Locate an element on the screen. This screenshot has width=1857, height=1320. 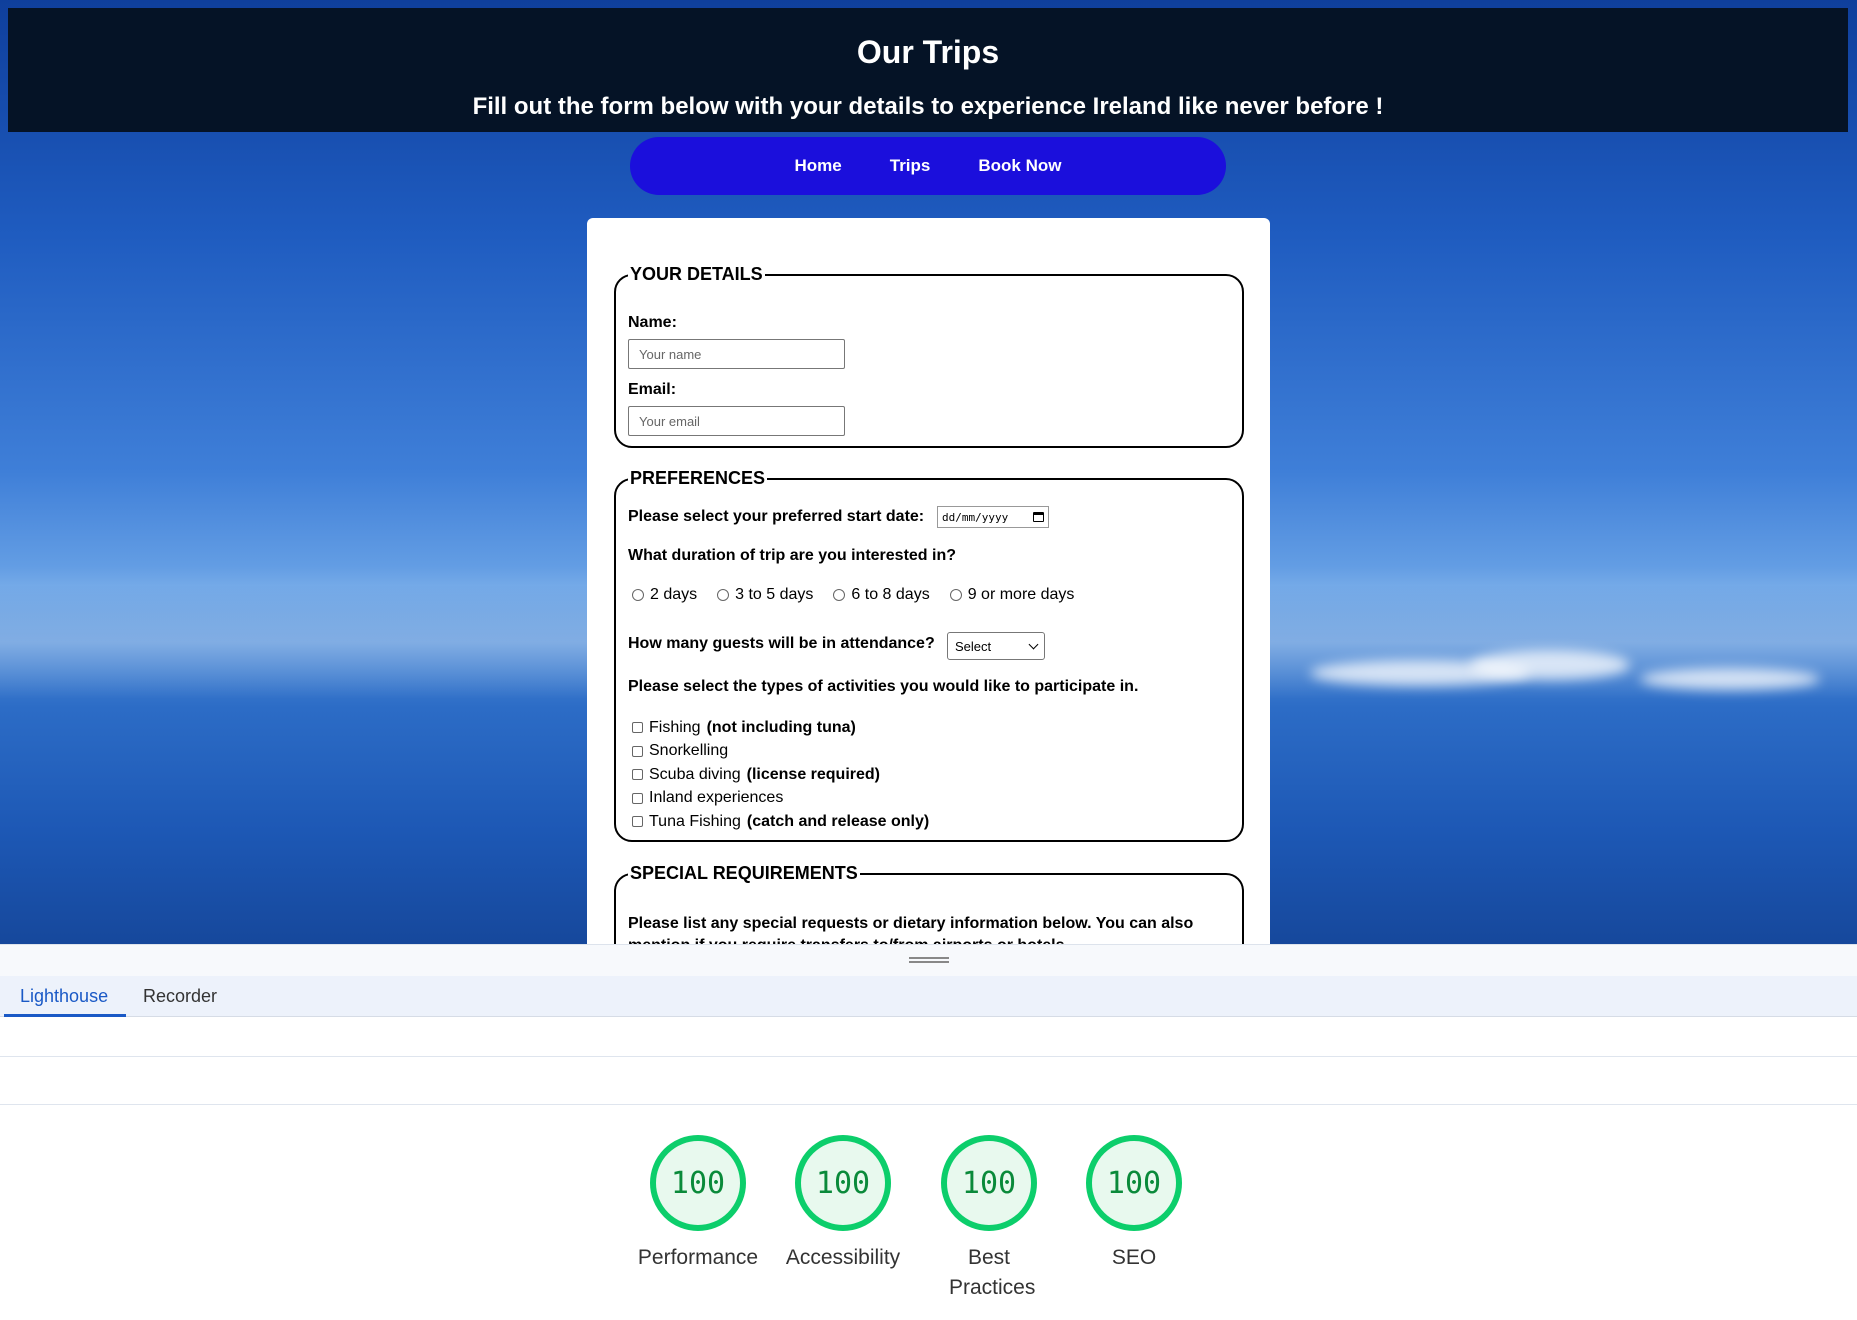
score-gauge-accessibility: 100 Accessibility is located at coordinates (843, 1204).